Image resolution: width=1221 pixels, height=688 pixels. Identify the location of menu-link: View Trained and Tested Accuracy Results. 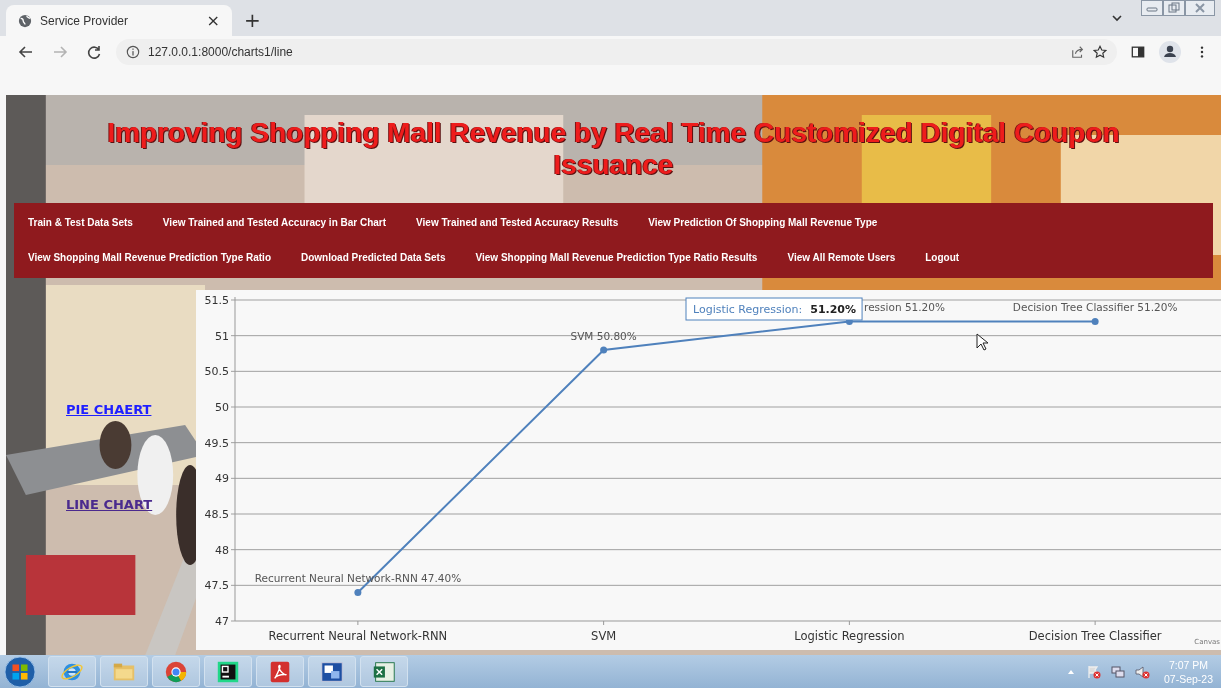
(517, 222).